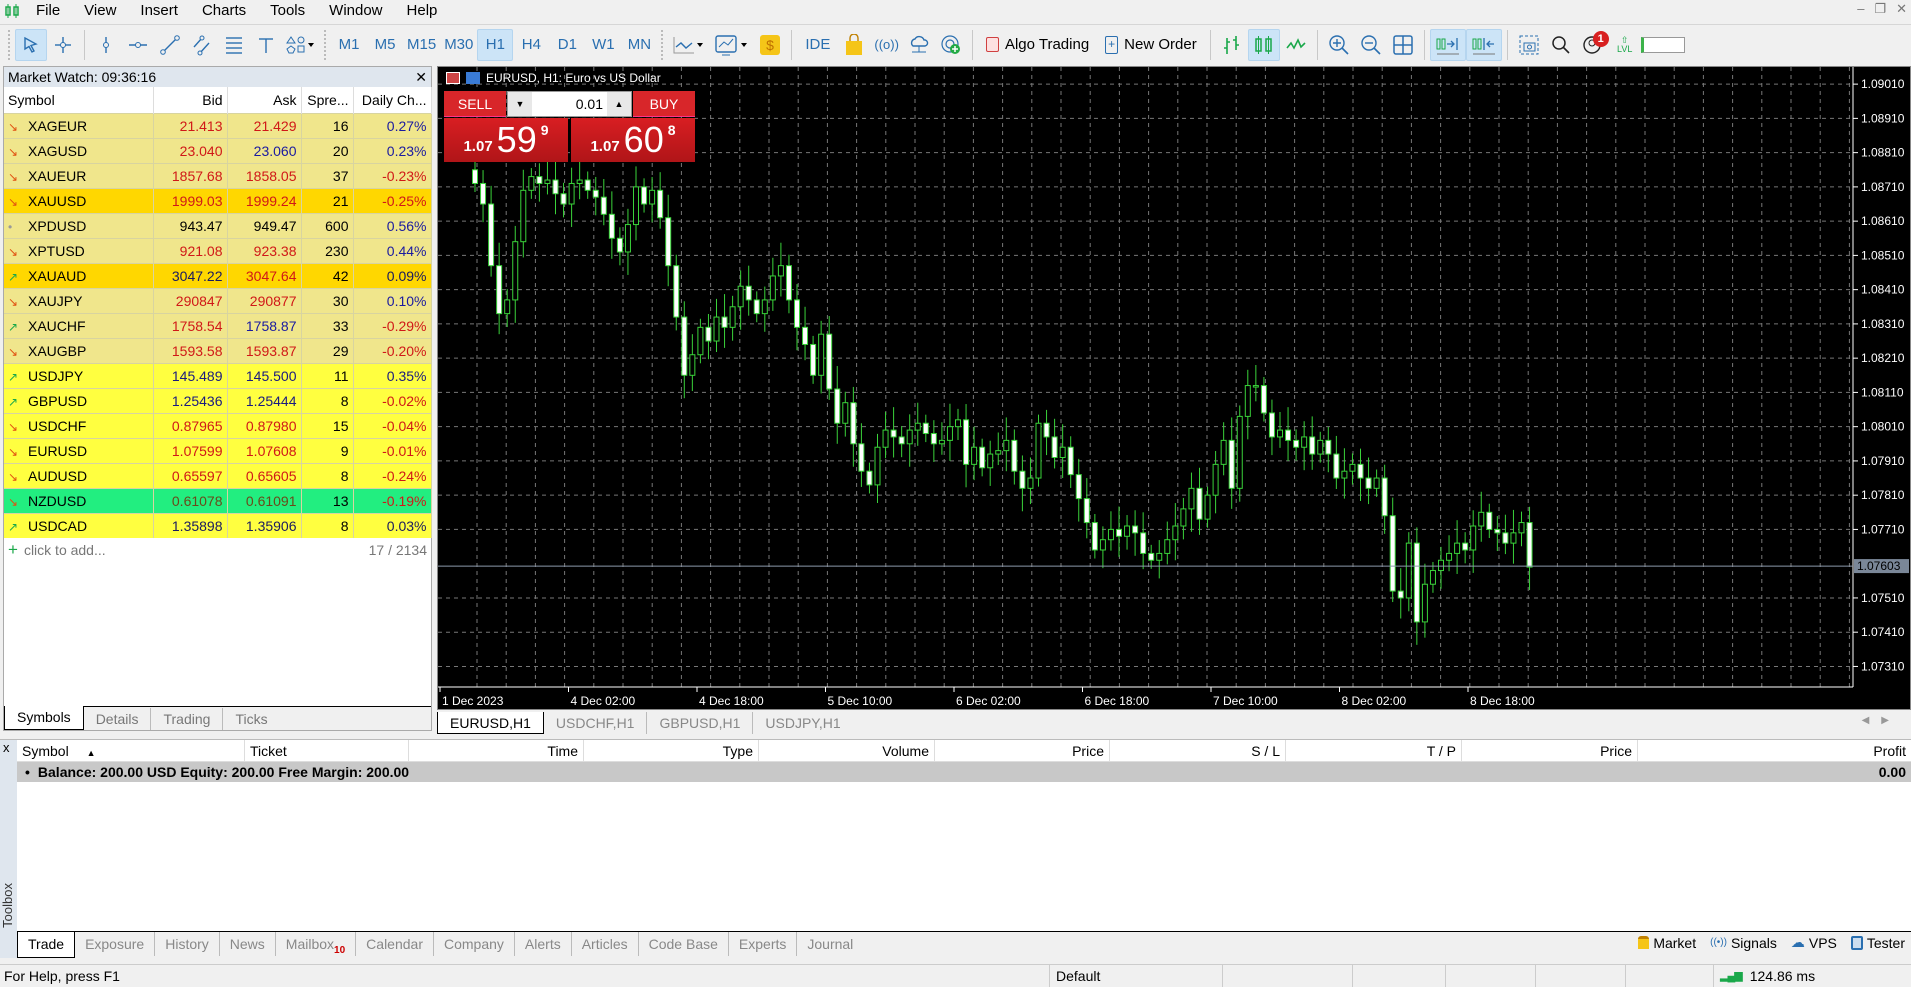 The width and height of the screenshot is (1911, 987). What do you see at coordinates (355, 11) in the screenshot?
I see `menu-window: Window` at bounding box center [355, 11].